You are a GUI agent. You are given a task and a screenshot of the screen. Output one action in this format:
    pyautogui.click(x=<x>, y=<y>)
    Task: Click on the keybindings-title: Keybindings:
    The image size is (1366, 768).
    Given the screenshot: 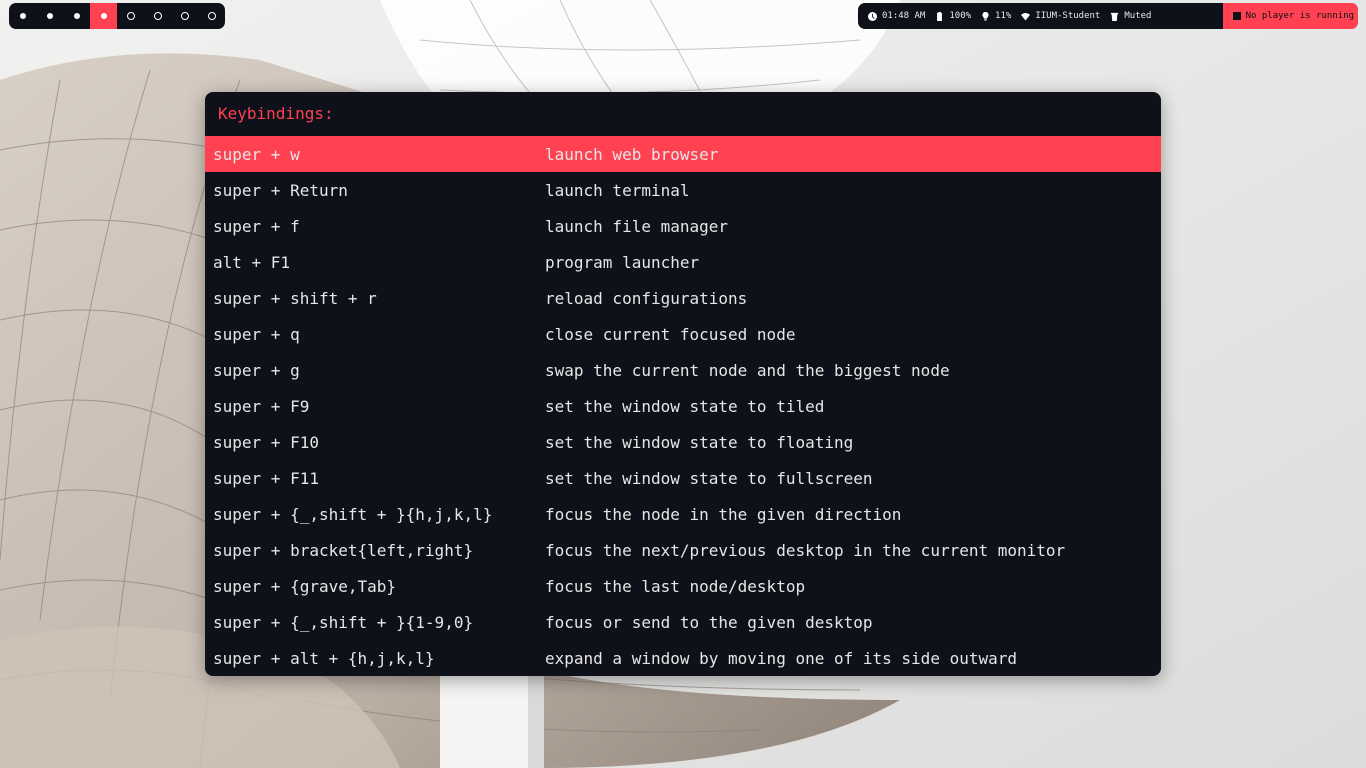 What is the action you would take?
    pyautogui.click(x=276, y=113)
    